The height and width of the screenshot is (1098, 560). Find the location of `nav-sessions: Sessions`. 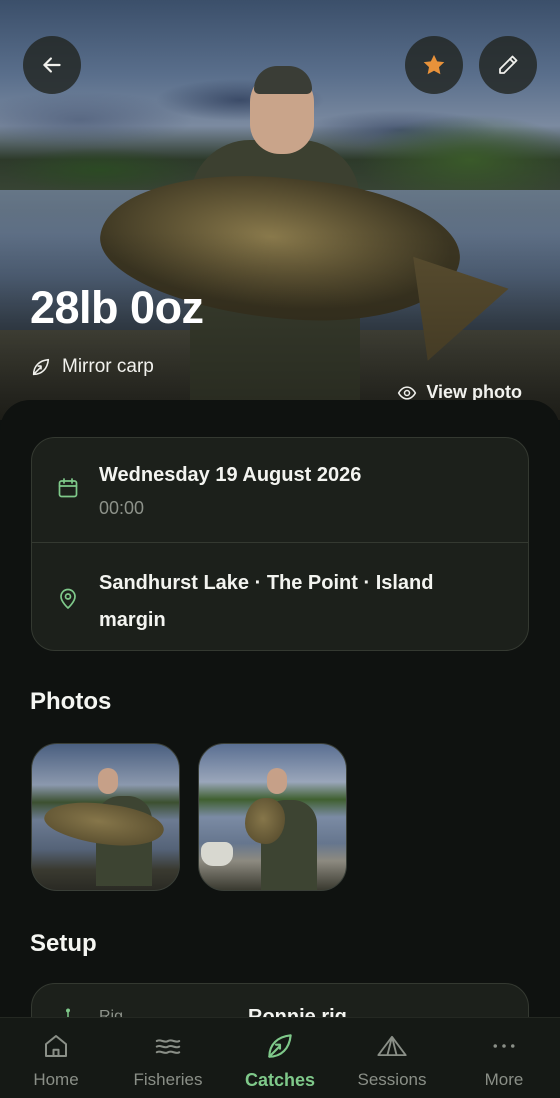

nav-sessions: Sessions is located at coordinates (392, 1058).